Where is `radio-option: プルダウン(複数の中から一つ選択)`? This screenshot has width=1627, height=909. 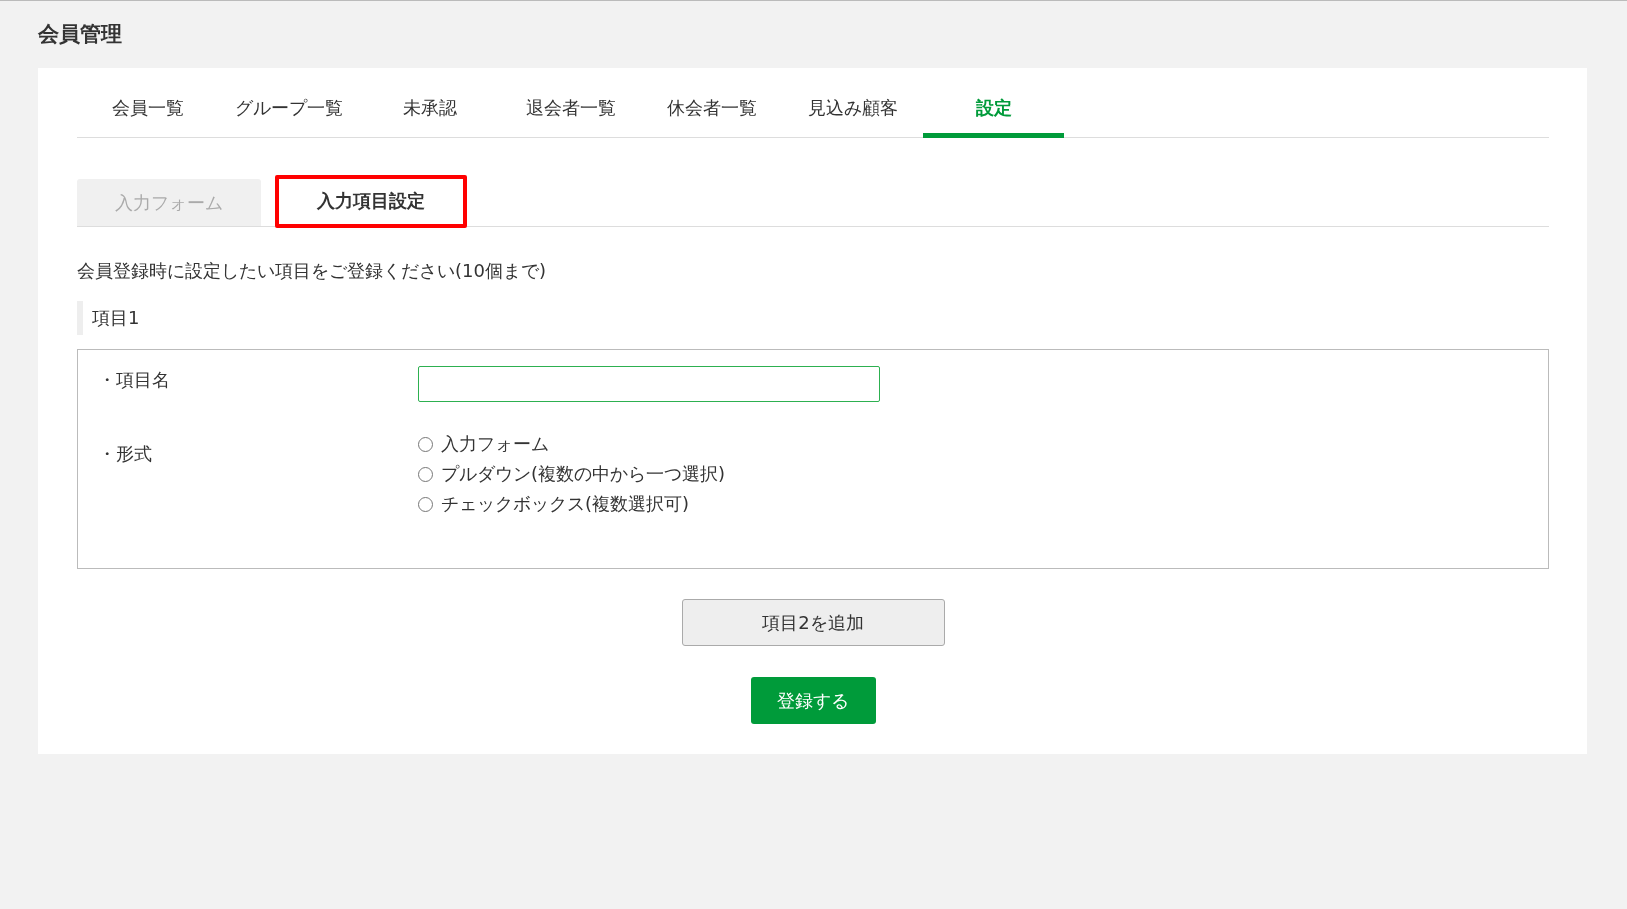
radio-option: プルダウン(複数の中から一つ選択) is located at coordinates (572, 474).